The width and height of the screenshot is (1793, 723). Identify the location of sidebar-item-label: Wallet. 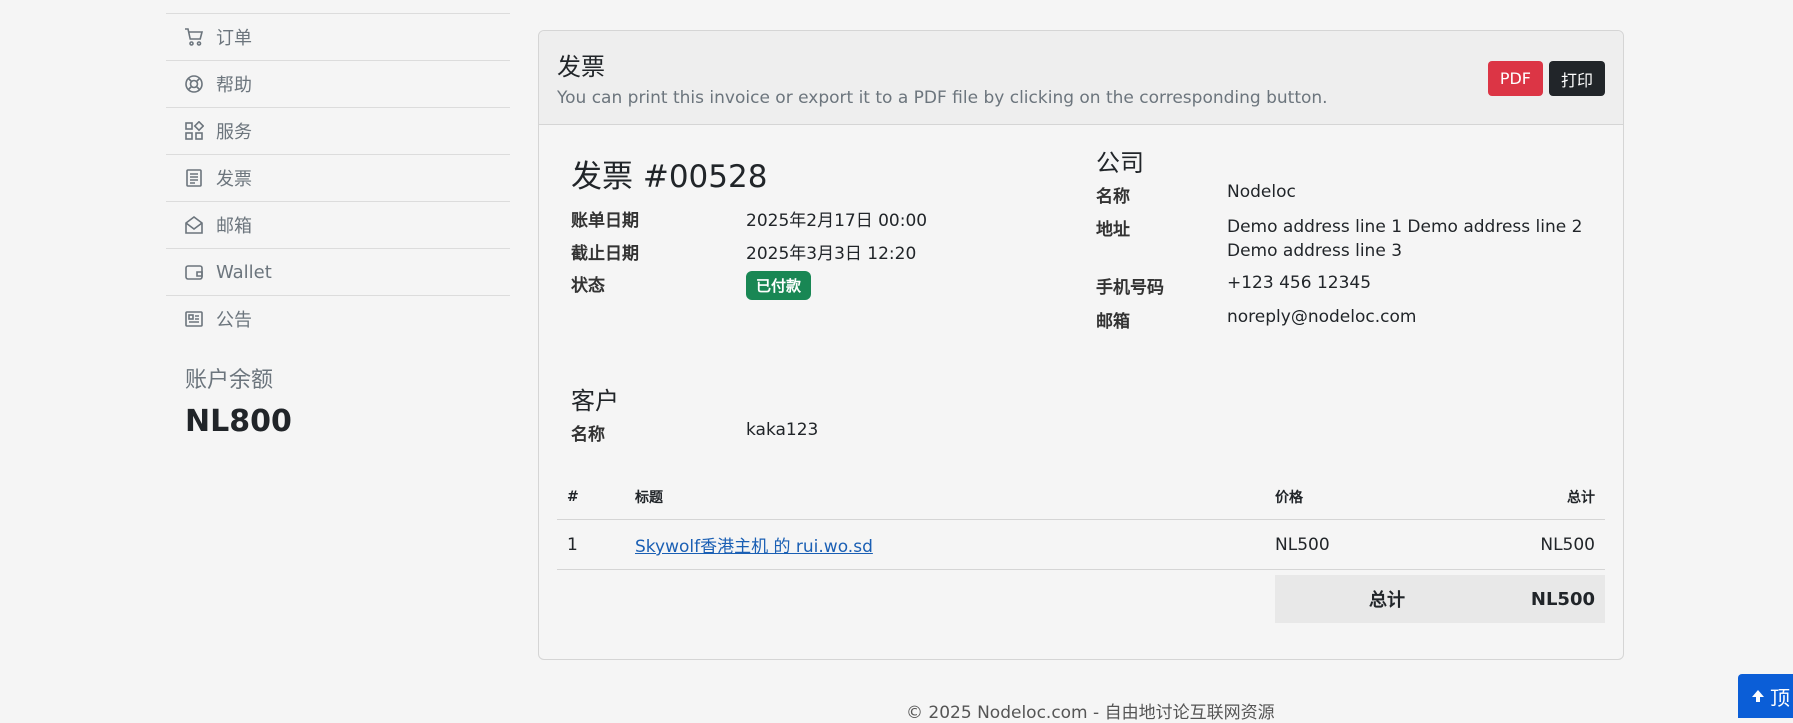
(244, 272).